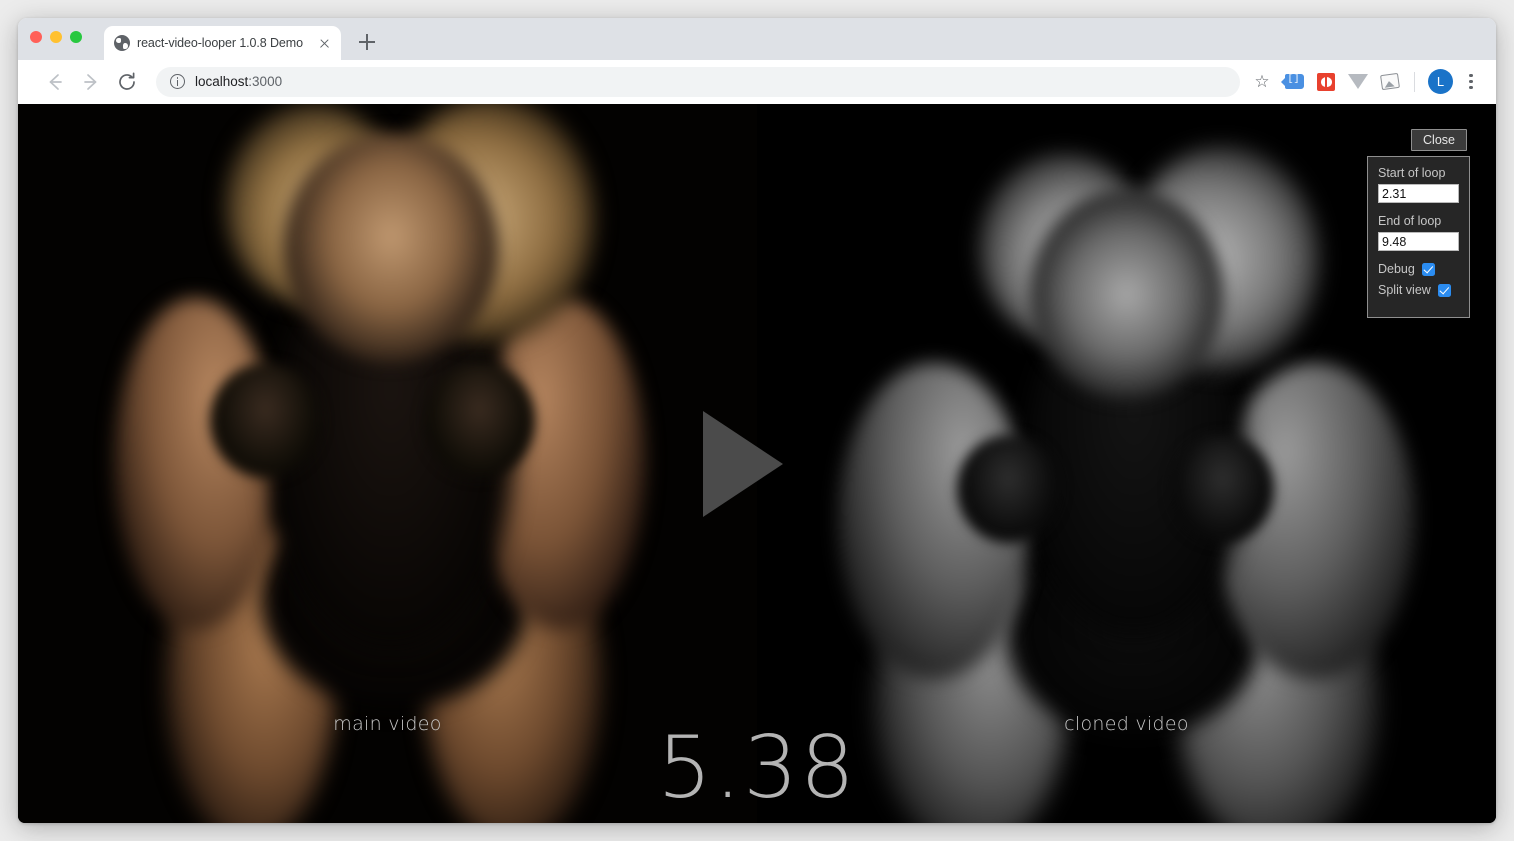 The width and height of the screenshot is (1514, 841). I want to click on browser-toolbar: localhost:3000 ☆ L, so click(757, 82).